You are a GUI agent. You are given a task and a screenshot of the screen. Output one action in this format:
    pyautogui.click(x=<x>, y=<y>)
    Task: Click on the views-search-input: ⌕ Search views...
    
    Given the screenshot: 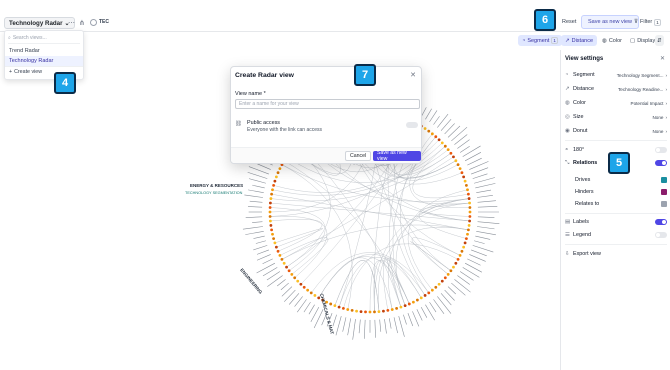 What is the action you would take?
    pyautogui.click(x=44, y=38)
    